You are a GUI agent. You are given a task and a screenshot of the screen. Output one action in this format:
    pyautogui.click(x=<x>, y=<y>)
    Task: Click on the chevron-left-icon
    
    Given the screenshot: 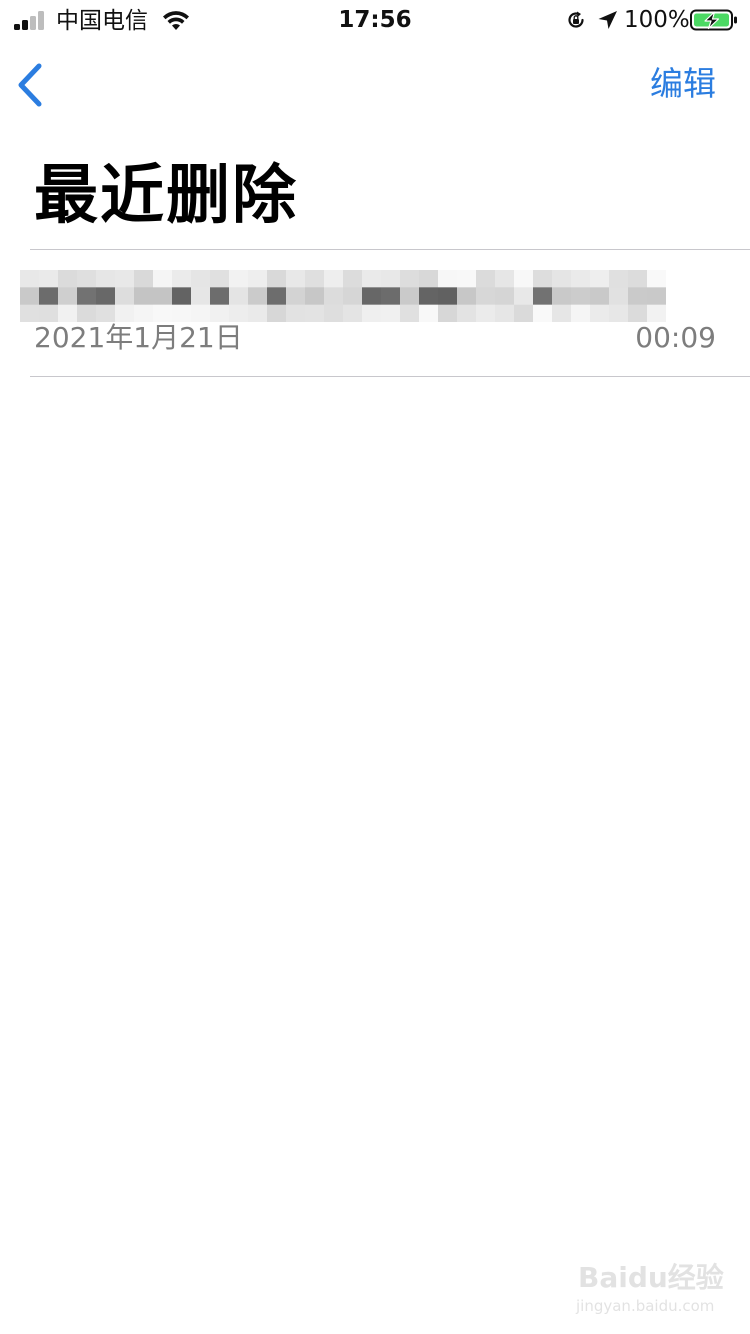 What is the action you would take?
    pyautogui.click(x=30, y=85)
    